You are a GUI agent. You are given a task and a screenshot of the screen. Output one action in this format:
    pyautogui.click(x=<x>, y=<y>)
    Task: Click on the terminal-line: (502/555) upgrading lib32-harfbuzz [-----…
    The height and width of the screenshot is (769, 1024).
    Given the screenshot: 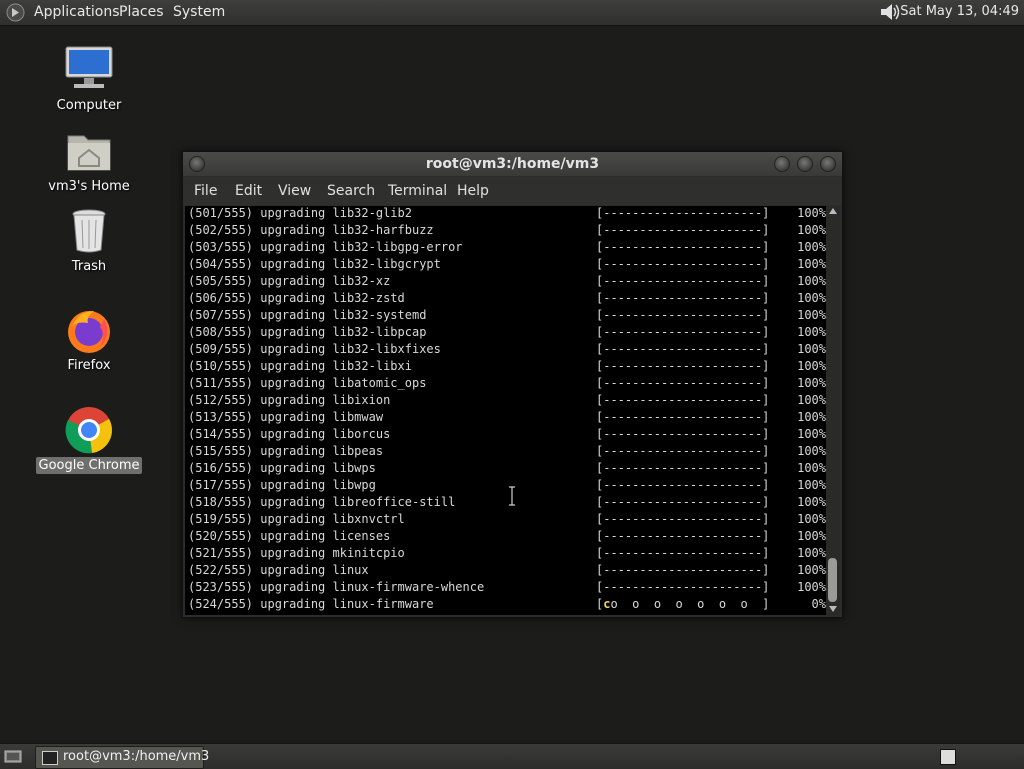 What is the action you would take?
    pyautogui.click(x=507, y=230)
    